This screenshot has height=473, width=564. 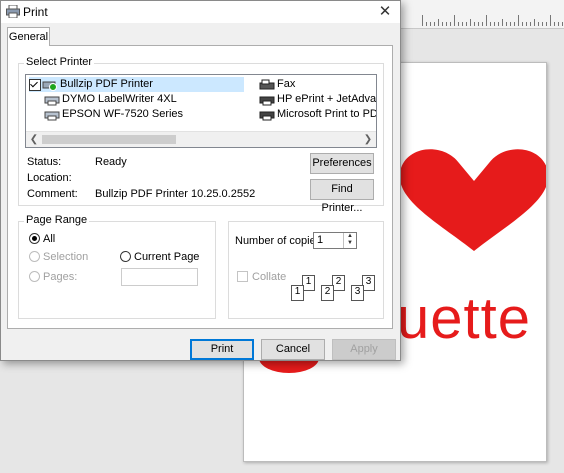 What do you see at coordinates (320, 240) in the screenshot?
I see `copies-value: 1` at bounding box center [320, 240].